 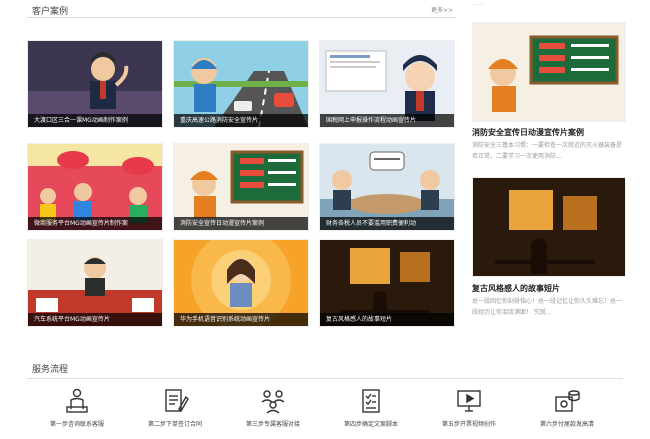 What do you see at coordinates (241, 223) in the screenshot?
I see `case-caption: 消防安全宣传日动漫宣传片案例` at bounding box center [241, 223].